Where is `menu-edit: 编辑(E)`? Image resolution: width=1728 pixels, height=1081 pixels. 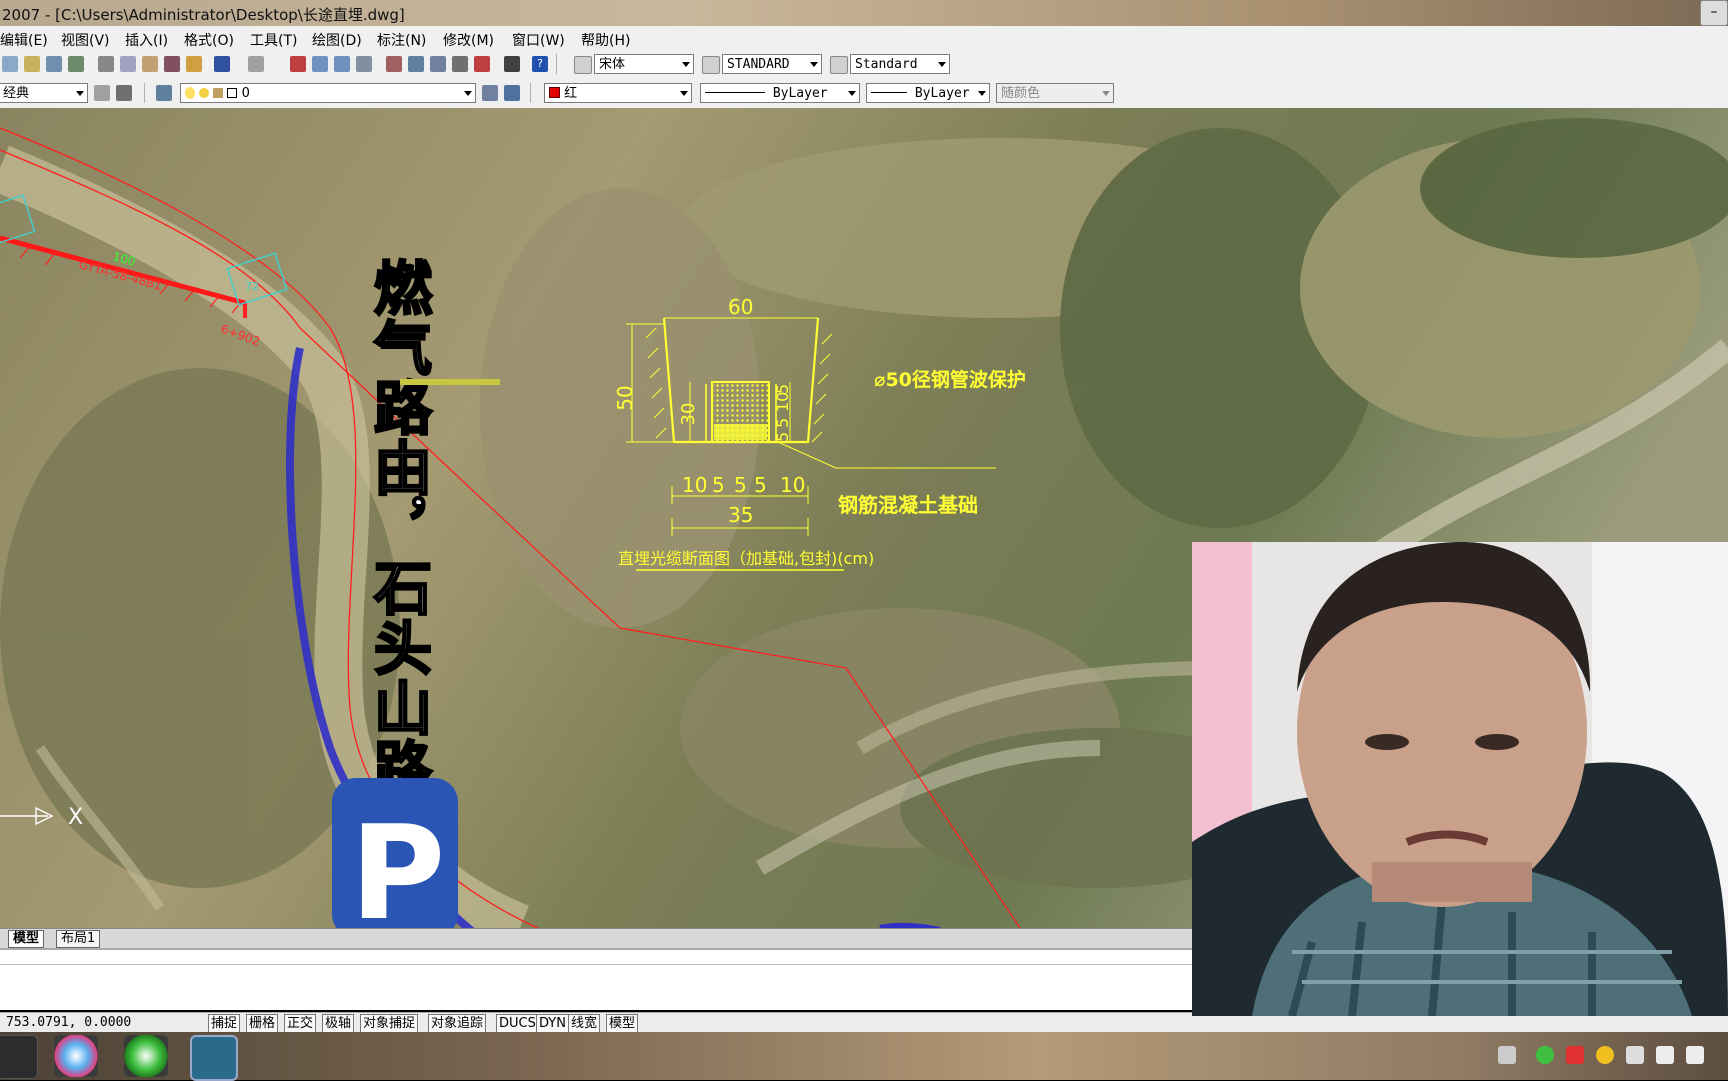
menu-edit: 编辑(E) is located at coordinates (24, 40).